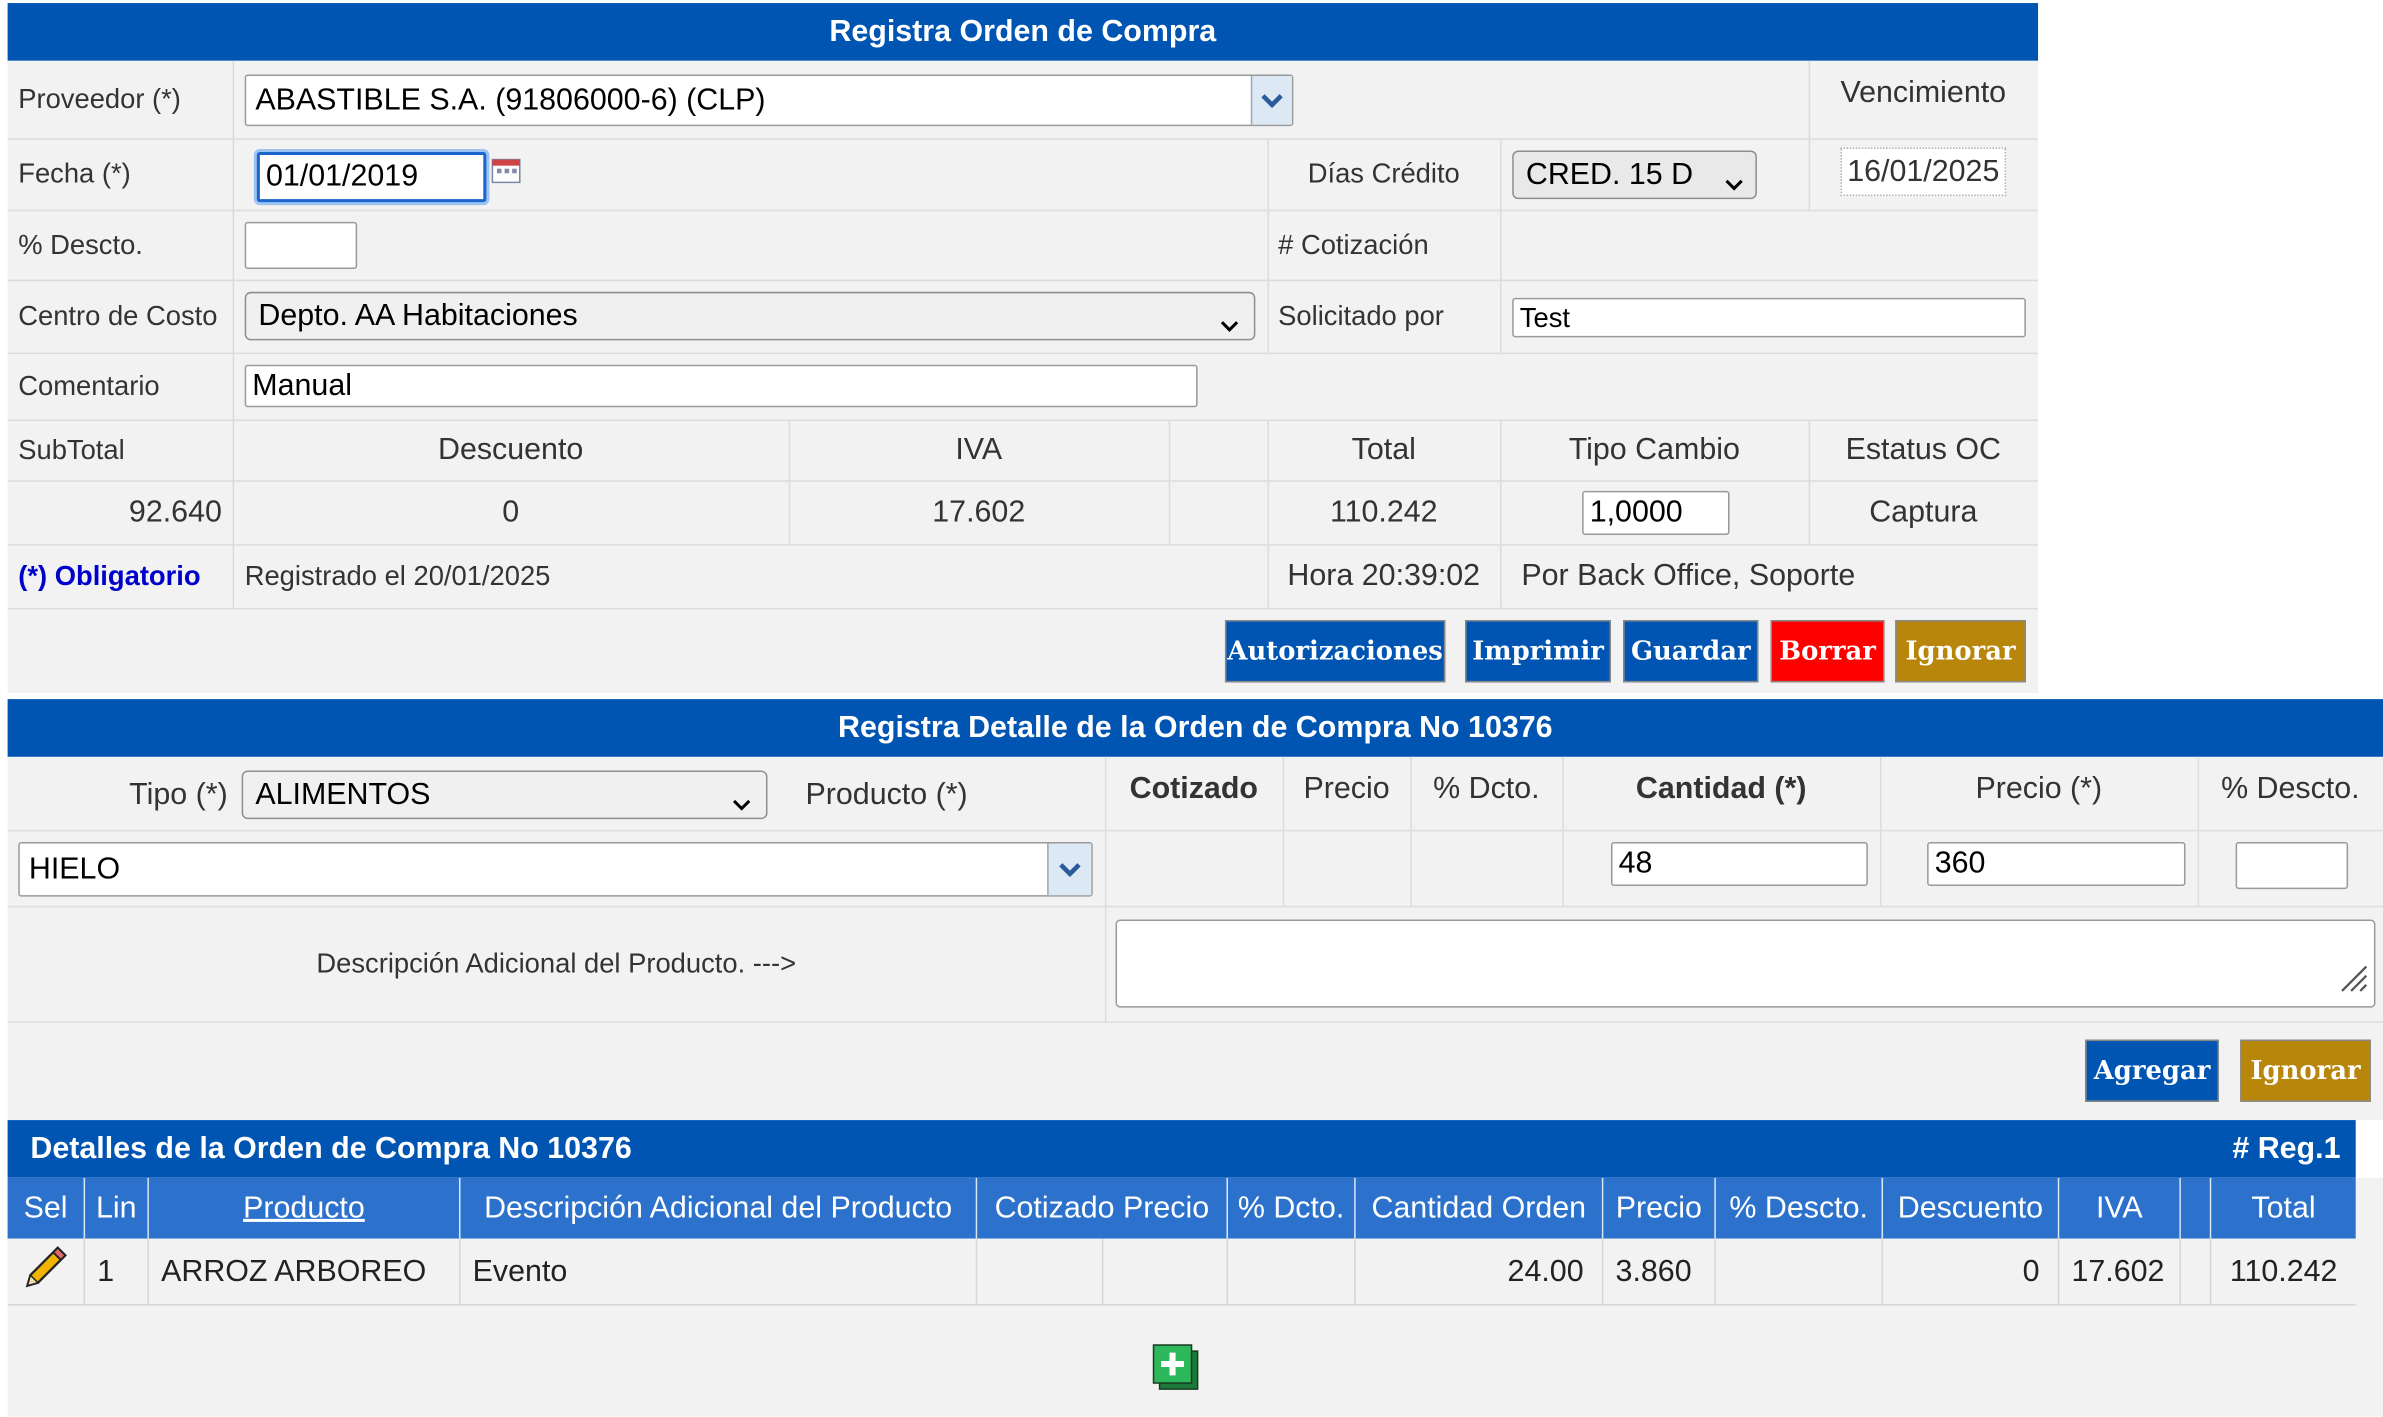 This screenshot has width=2383, height=1417. Describe the element at coordinates (418, 315) in the screenshot. I see `centro-costo-value: Depto. AA Habitaciones` at that location.